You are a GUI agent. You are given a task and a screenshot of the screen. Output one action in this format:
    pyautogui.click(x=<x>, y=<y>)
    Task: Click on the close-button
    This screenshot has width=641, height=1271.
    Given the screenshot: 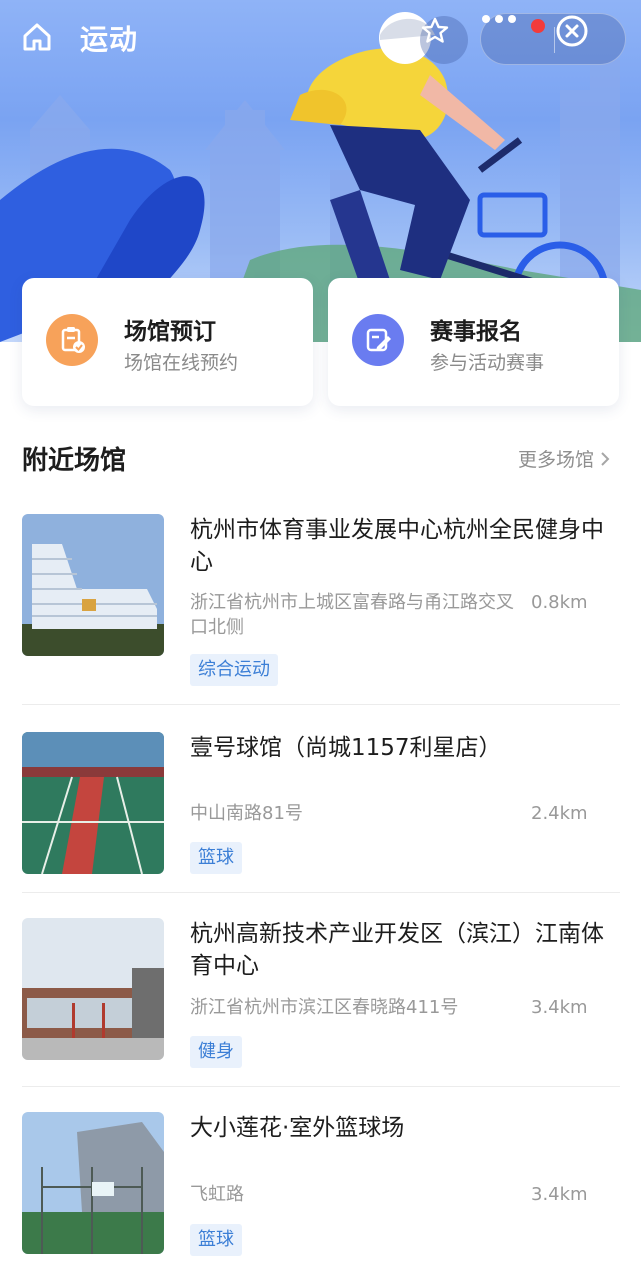 What is the action you would take?
    pyautogui.click(x=591, y=40)
    